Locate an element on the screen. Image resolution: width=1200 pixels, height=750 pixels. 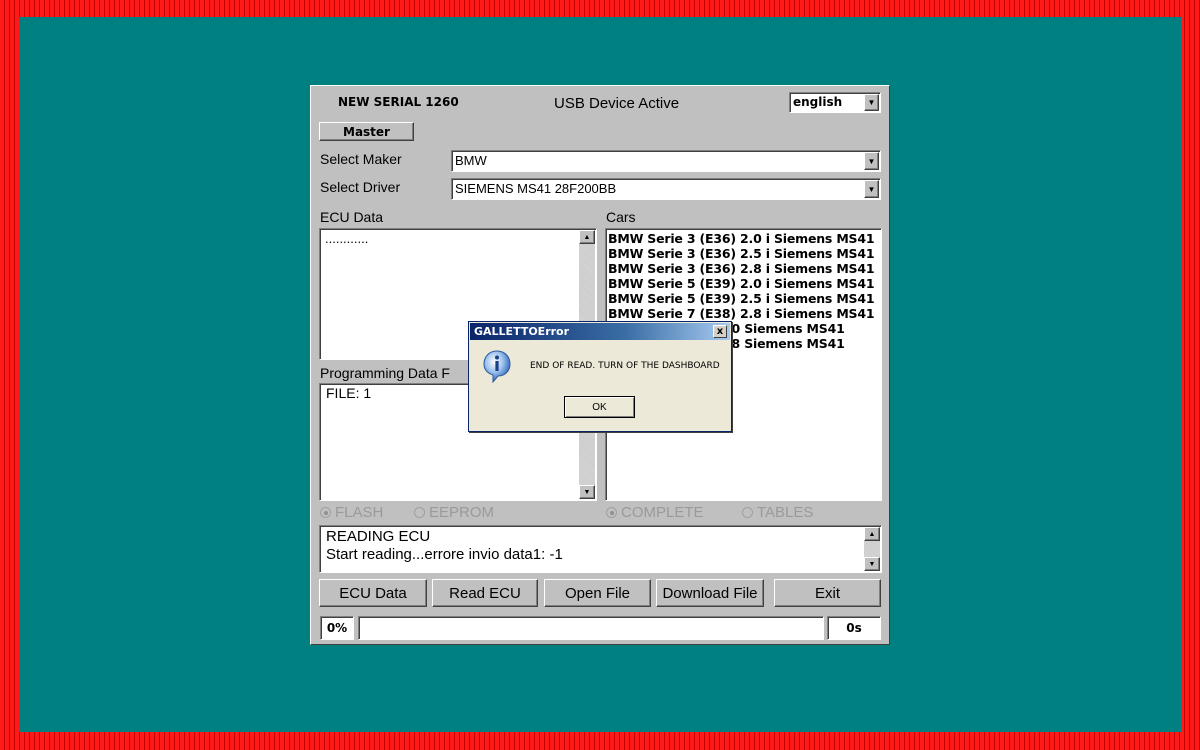
dialog-title: GALLETTOError is located at coordinates (522, 331).